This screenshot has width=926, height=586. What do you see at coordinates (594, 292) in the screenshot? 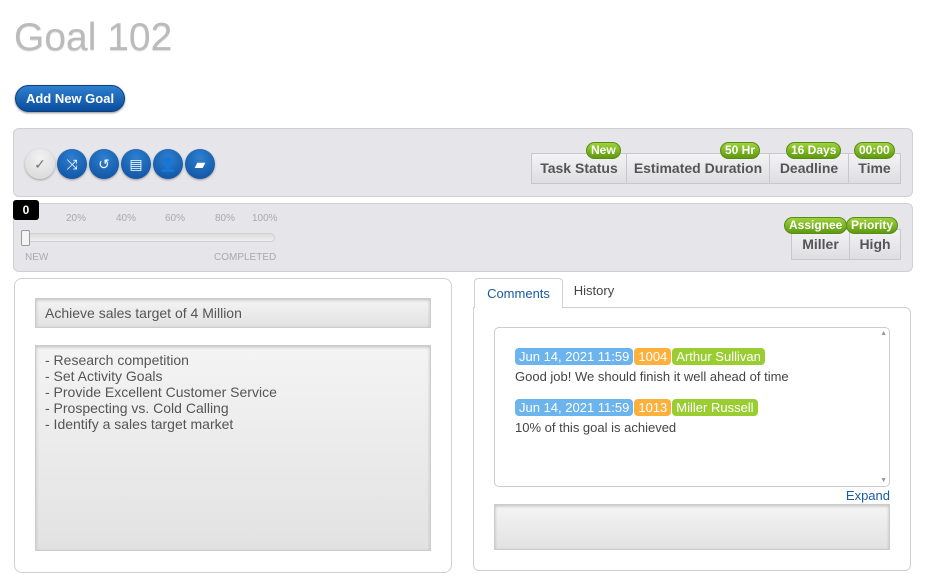
I see `tab-history: History` at bounding box center [594, 292].